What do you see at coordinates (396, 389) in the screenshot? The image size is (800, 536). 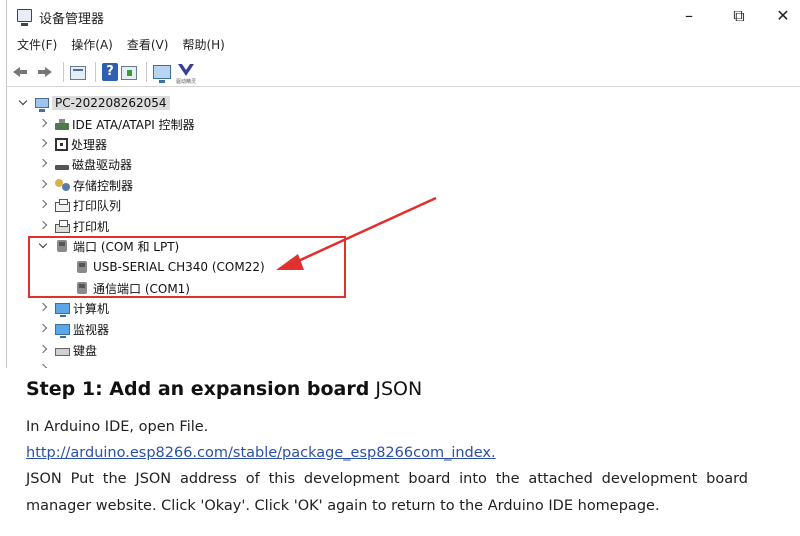 I see `step-heading-rest: JSON` at bounding box center [396, 389].